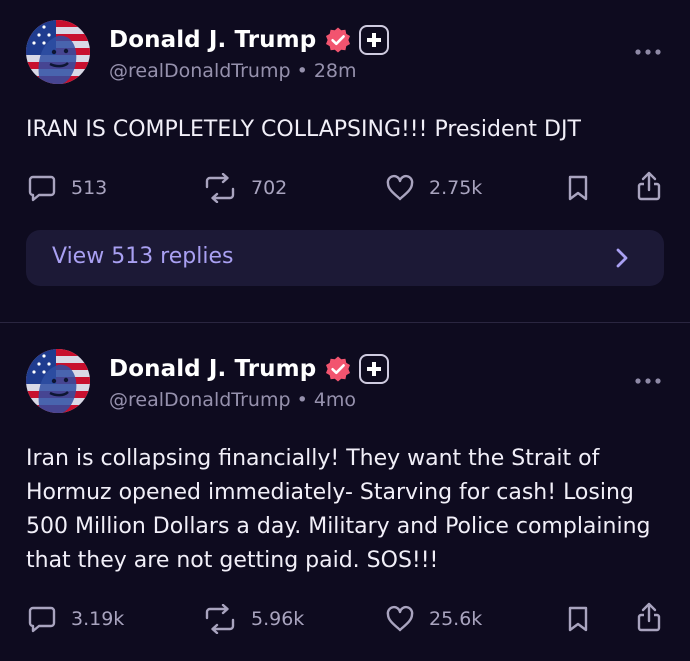 This screenshot has width=690, height=661. I want to click on like-button: 2.75k, so click(433, 188).